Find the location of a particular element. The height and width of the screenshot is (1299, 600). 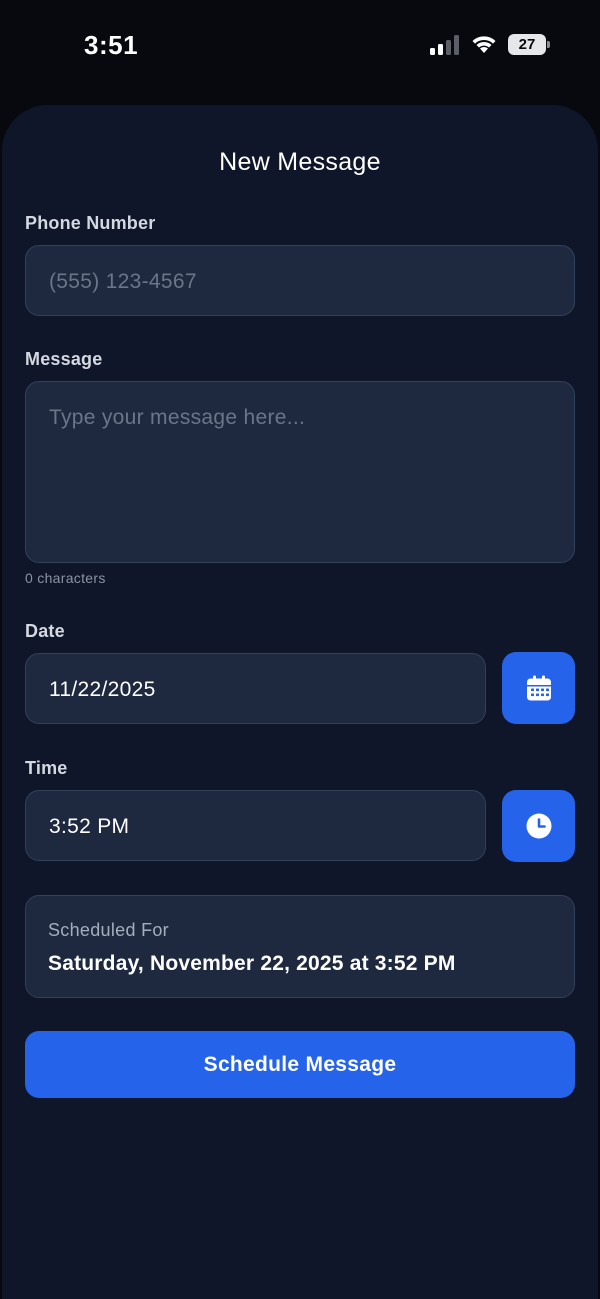

schedule-message-button: Schedule Message is located at coordinates (300, 1064).